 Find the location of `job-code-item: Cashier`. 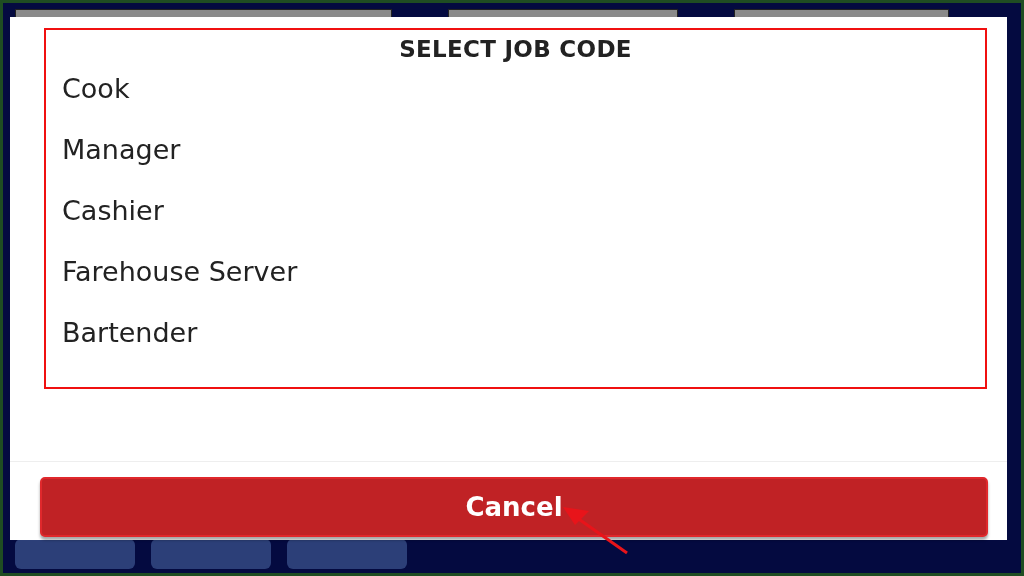

job-code-item: Cashier is located at coordinates (515, 220).